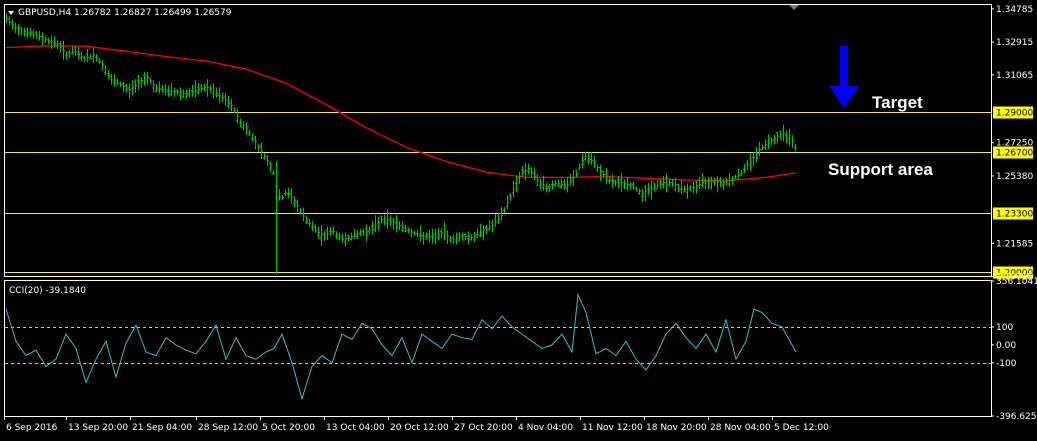 Image resolution: width=1037 pixels, height=441 pixels. What do you see at coordinates (1016, 282) in the screenshot?
I see `cci-tick-label: 356.1041` at bounding box center [1016, 282].